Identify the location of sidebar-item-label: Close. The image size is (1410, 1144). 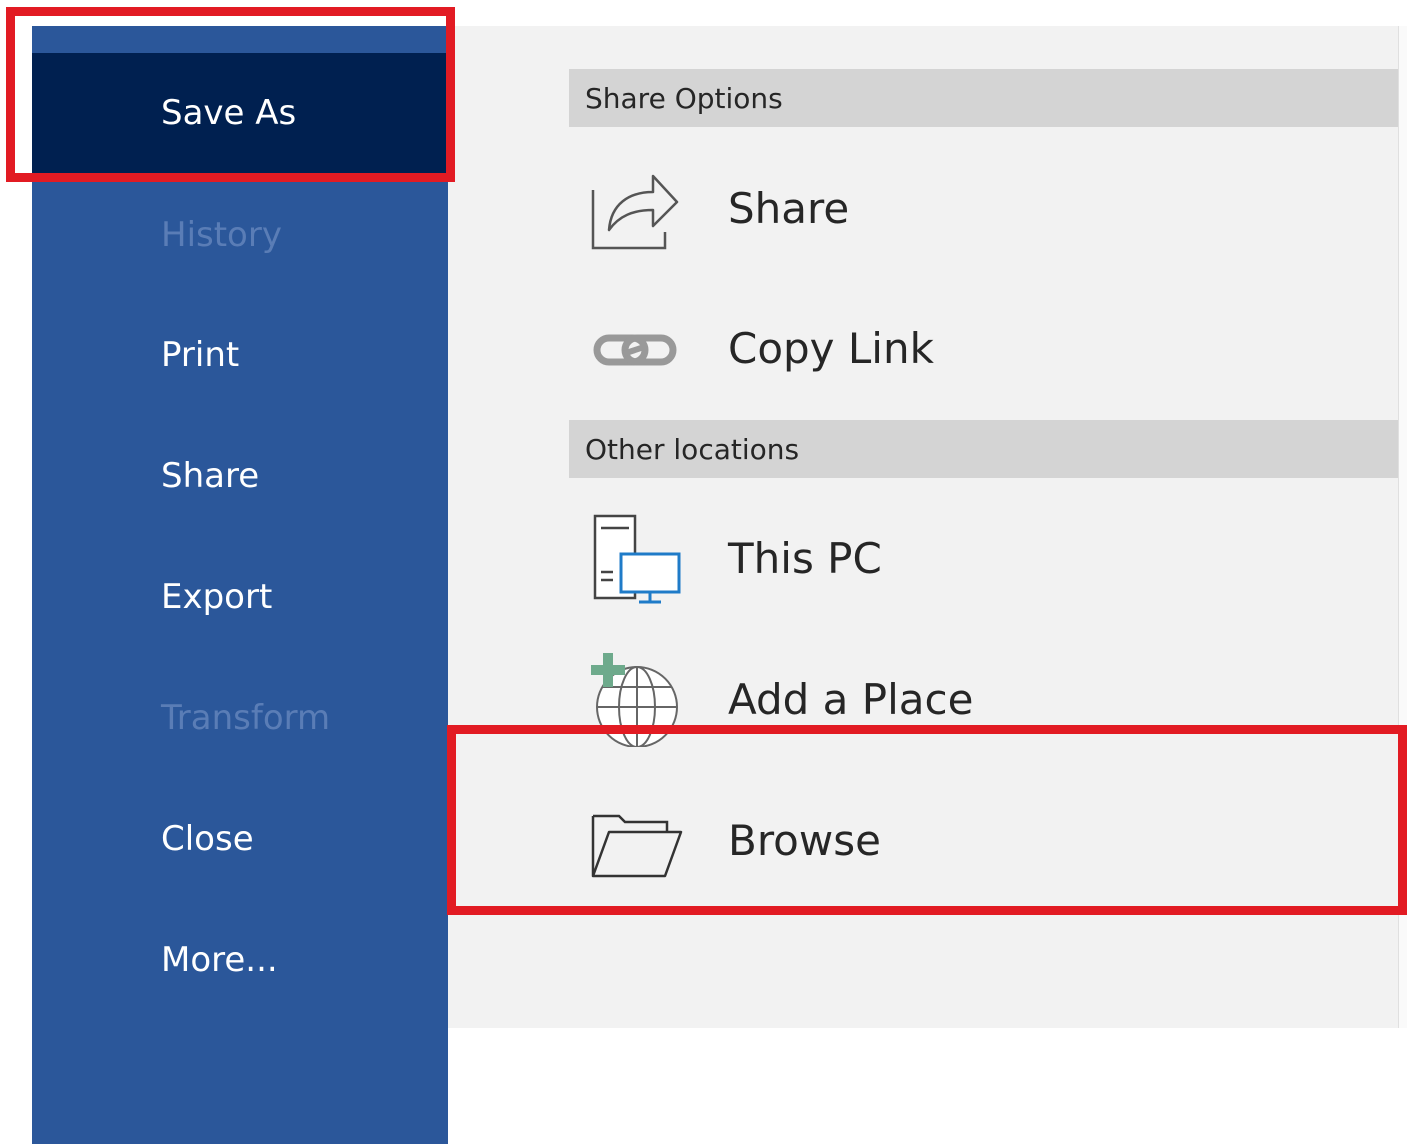
(207, 839).